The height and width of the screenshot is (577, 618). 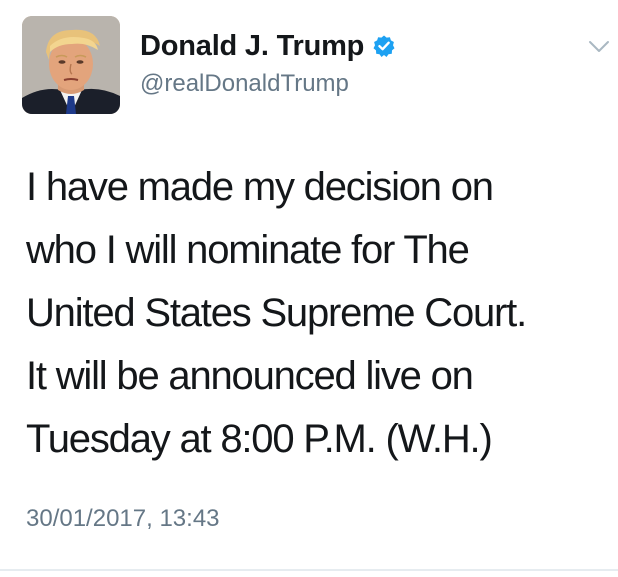 What do you see at coordinates (252, 46) in the screenshot?
I see `display-name: Donald J. Trump` at bounding box center [252, 46].